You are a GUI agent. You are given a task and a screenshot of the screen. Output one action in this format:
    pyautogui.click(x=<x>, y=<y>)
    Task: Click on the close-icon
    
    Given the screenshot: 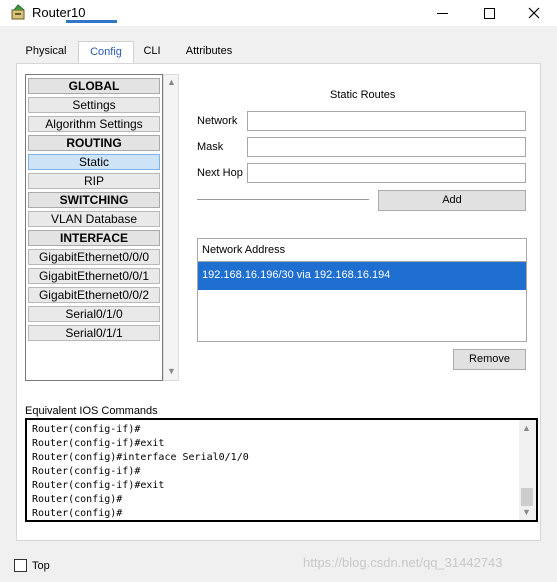 What is the action you would take?
    pyautogui.click(x=534, y=13)
    